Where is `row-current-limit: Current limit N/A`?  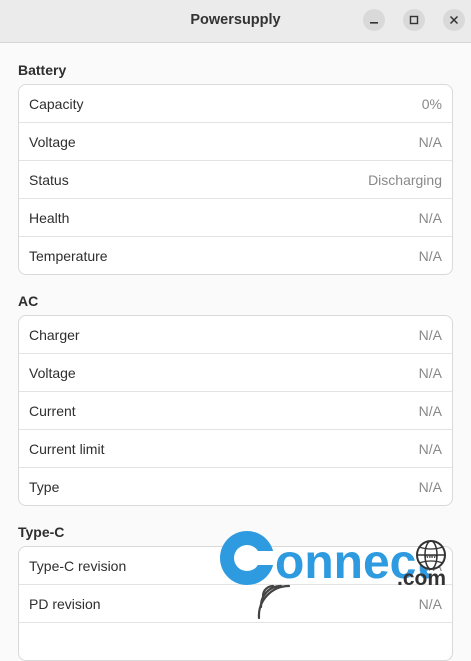
row-current-limit: Current limit N/A is located at coordinates (235, 448).